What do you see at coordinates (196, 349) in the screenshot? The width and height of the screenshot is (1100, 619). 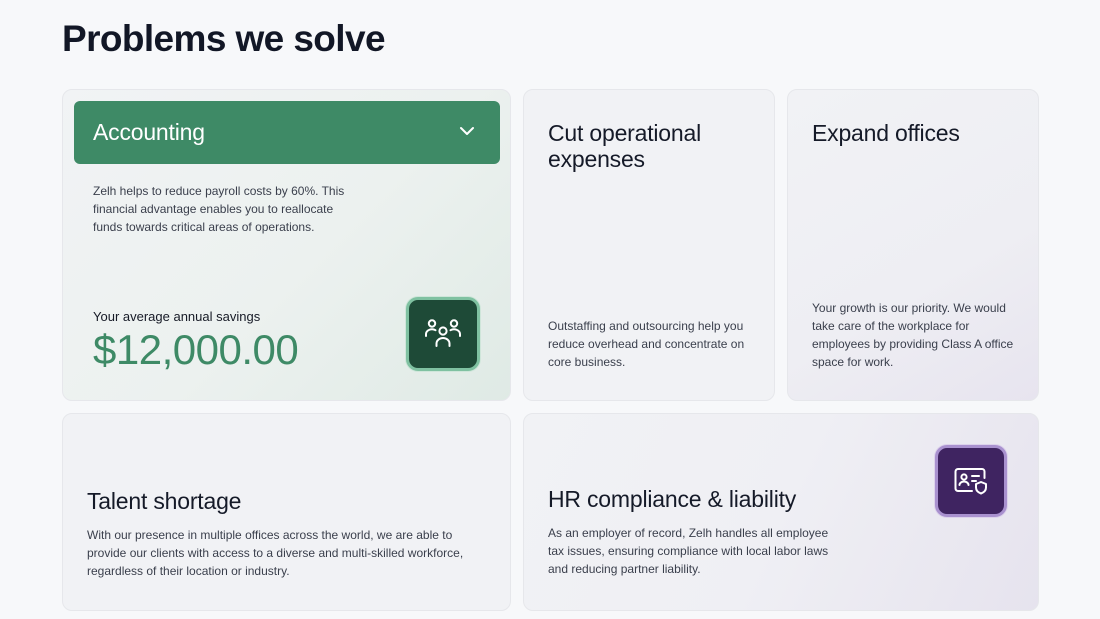 I see `savings-value: $12,000.00` at bounding box center [196, 349].